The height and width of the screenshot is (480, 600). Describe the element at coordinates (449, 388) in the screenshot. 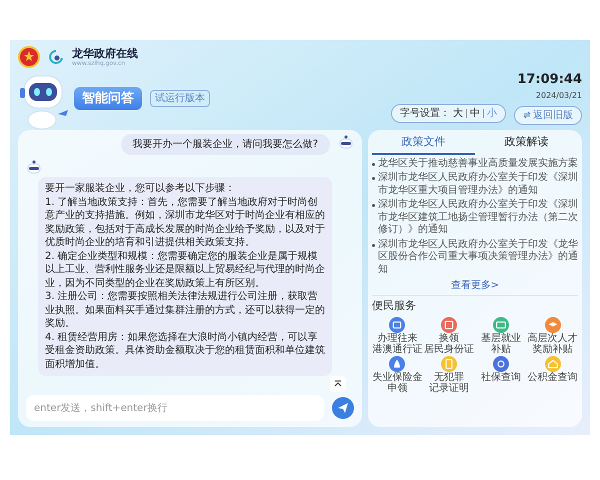

I see `service-label: 记录证明` at that location.